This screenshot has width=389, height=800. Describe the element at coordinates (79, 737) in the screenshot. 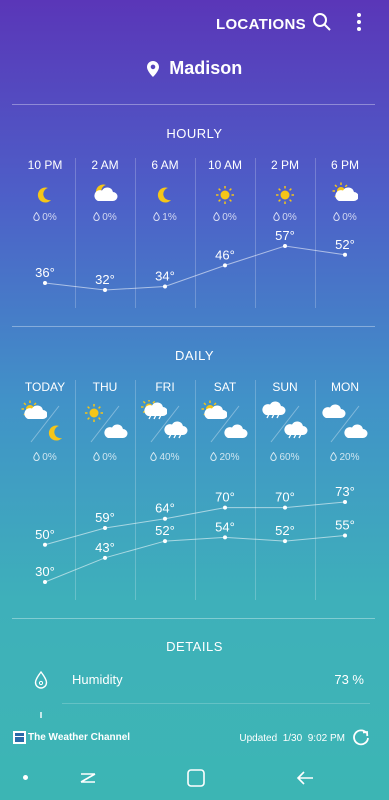

I see `provider-name: The Weather Channel` at that location.